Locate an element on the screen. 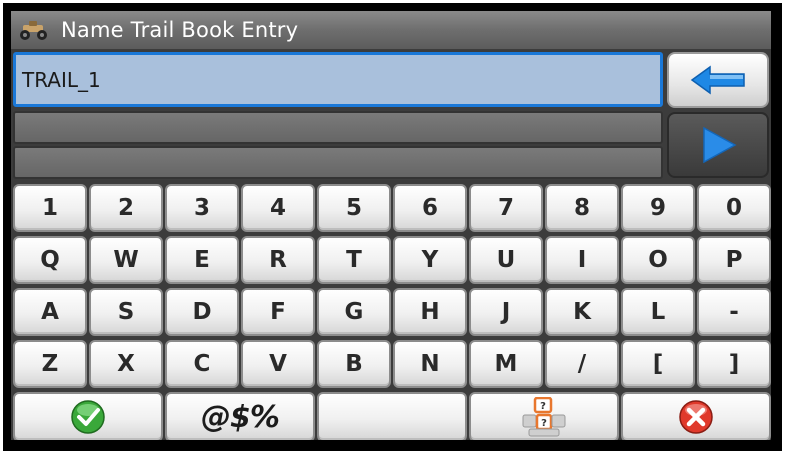 This screenshot has width=785, height=454. key-g: G is located at coordinates (354, 312).